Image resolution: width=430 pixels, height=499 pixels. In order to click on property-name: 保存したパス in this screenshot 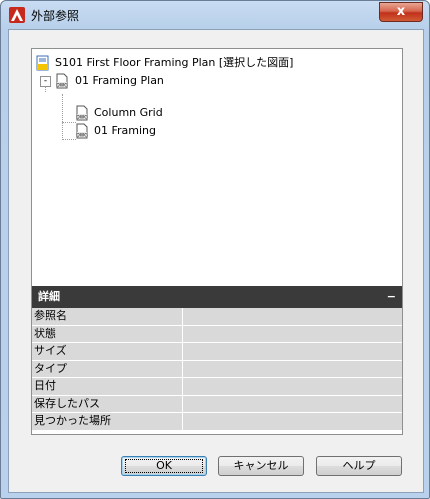, I will do `click(107, 403)`.